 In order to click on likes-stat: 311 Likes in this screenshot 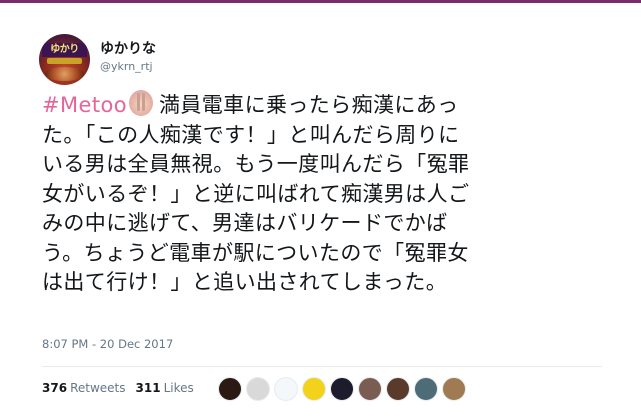, I will do `click(165, 388)`.